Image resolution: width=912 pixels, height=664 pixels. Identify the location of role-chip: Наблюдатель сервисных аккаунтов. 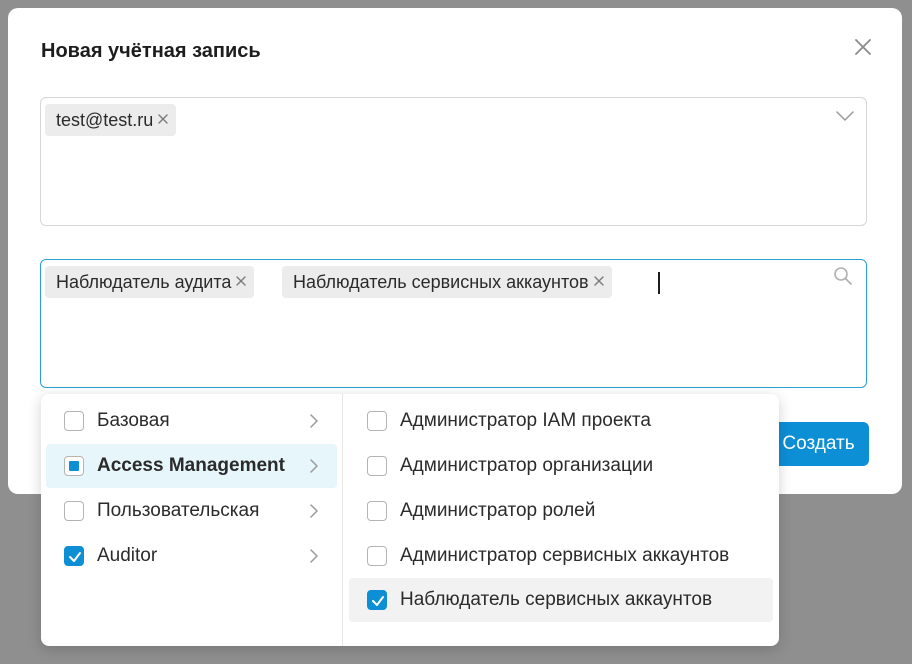
(447, 282).